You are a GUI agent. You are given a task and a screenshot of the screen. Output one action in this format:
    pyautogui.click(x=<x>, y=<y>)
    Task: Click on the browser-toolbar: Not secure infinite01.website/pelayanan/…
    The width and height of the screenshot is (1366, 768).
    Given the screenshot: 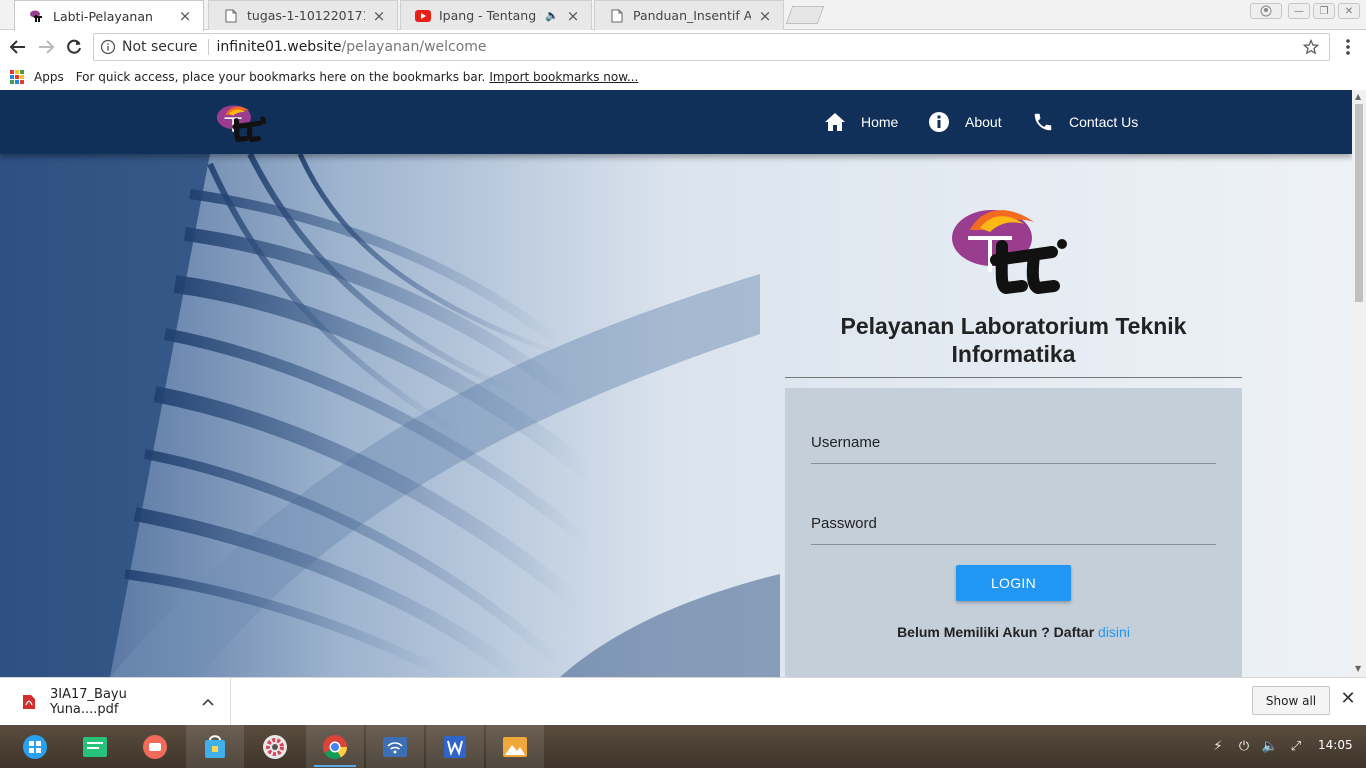 What is the action you would take?
    pyautogui.click(x=683, y=47)
    